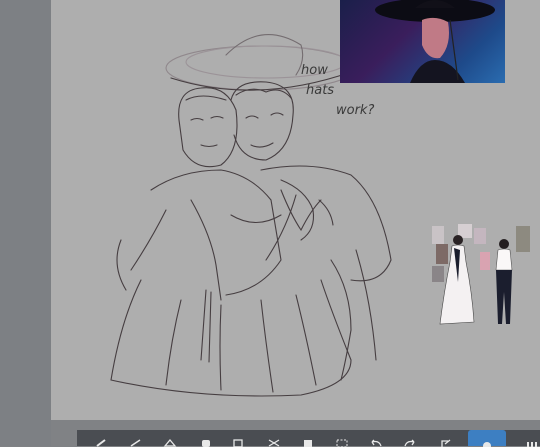 Image resolution: width=540 pixels, height=447 pixels. I want to click on eraser-tool-button, so click(170, 438).